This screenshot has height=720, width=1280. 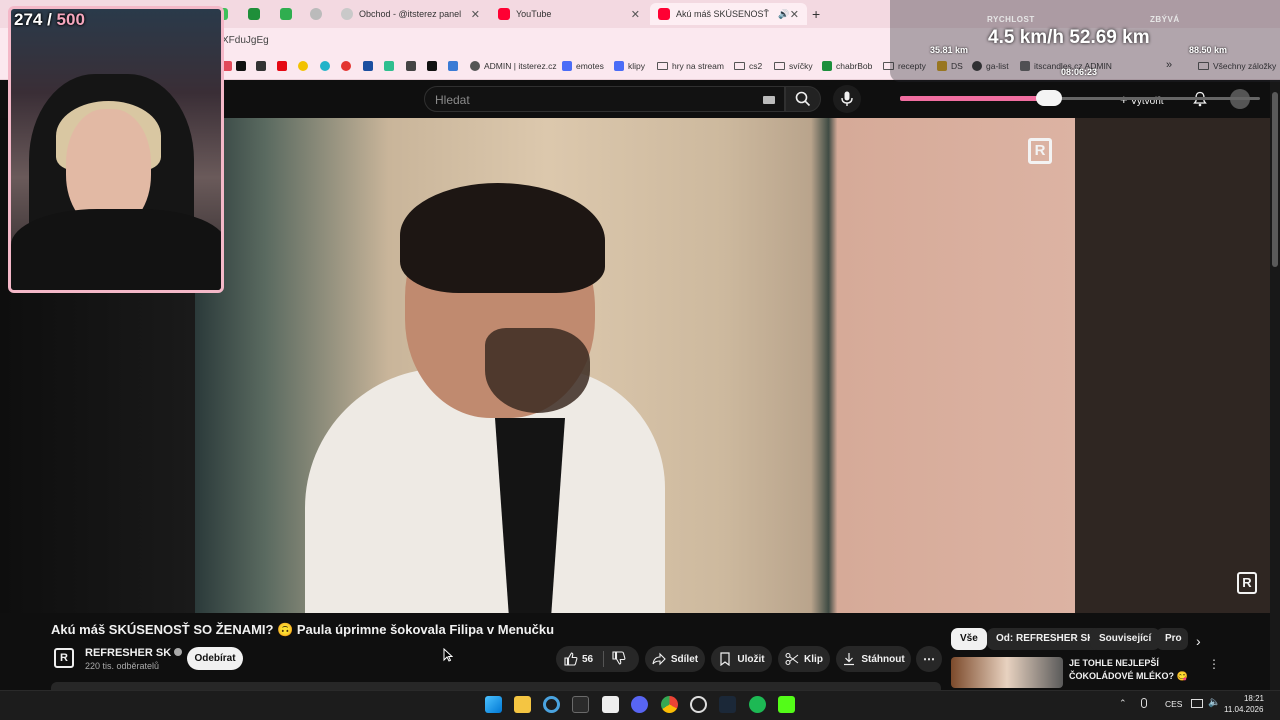 I want to click on video-person-hair, so click(x=502, y=238).